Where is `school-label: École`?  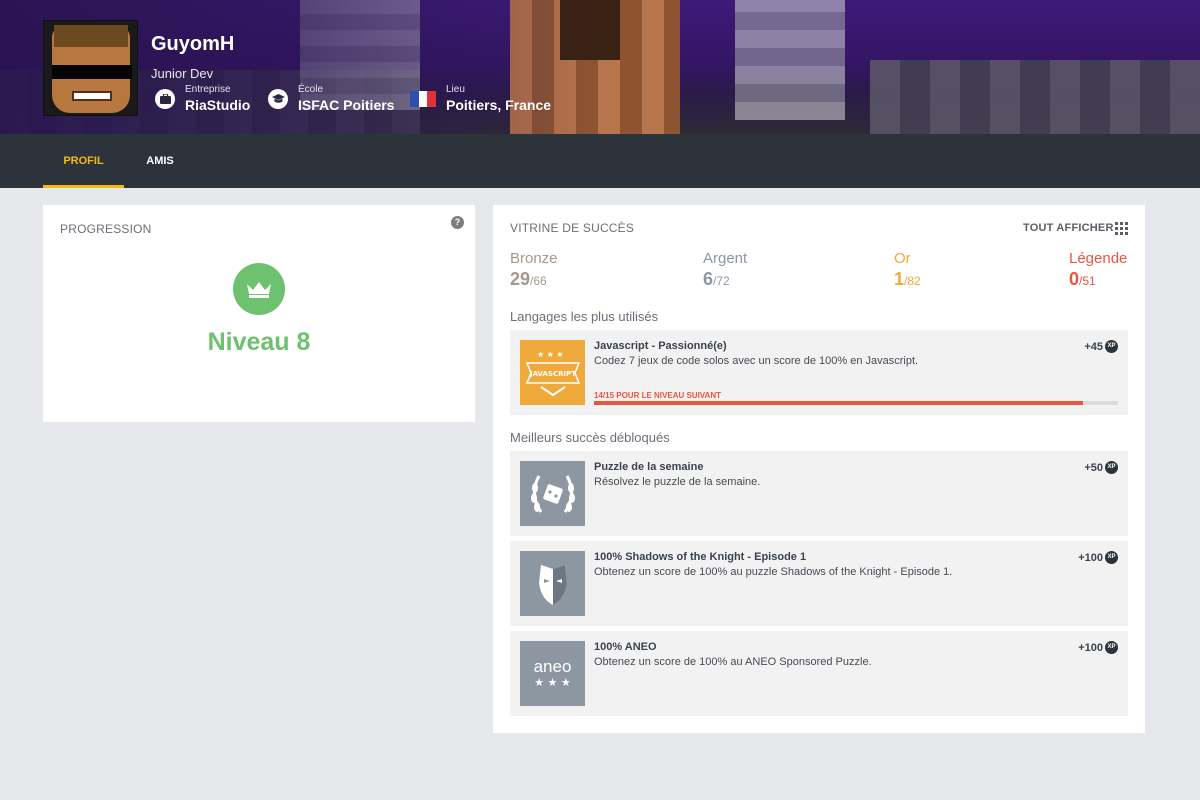
school-label: École is located at coordinates (311, 89).